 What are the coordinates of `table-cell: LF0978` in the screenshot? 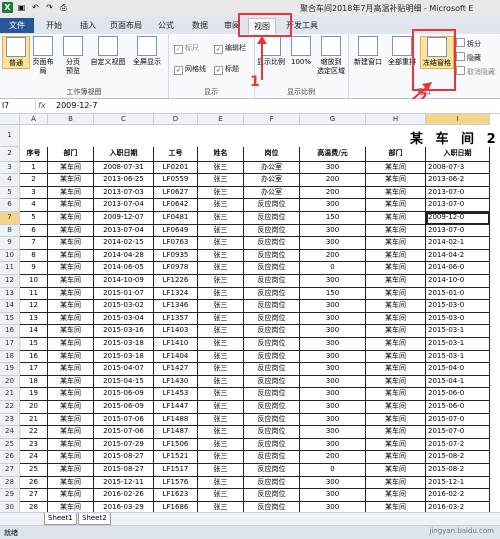 It's located at (176, 268).